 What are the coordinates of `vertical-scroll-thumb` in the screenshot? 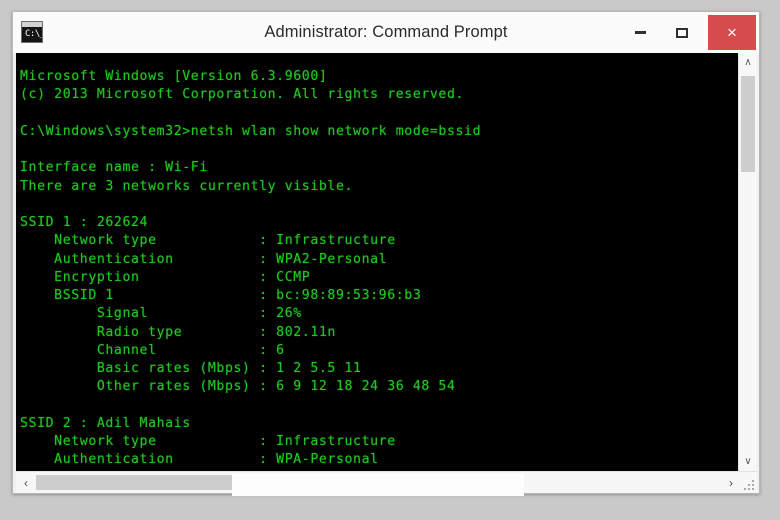 It's located at (748, 124).